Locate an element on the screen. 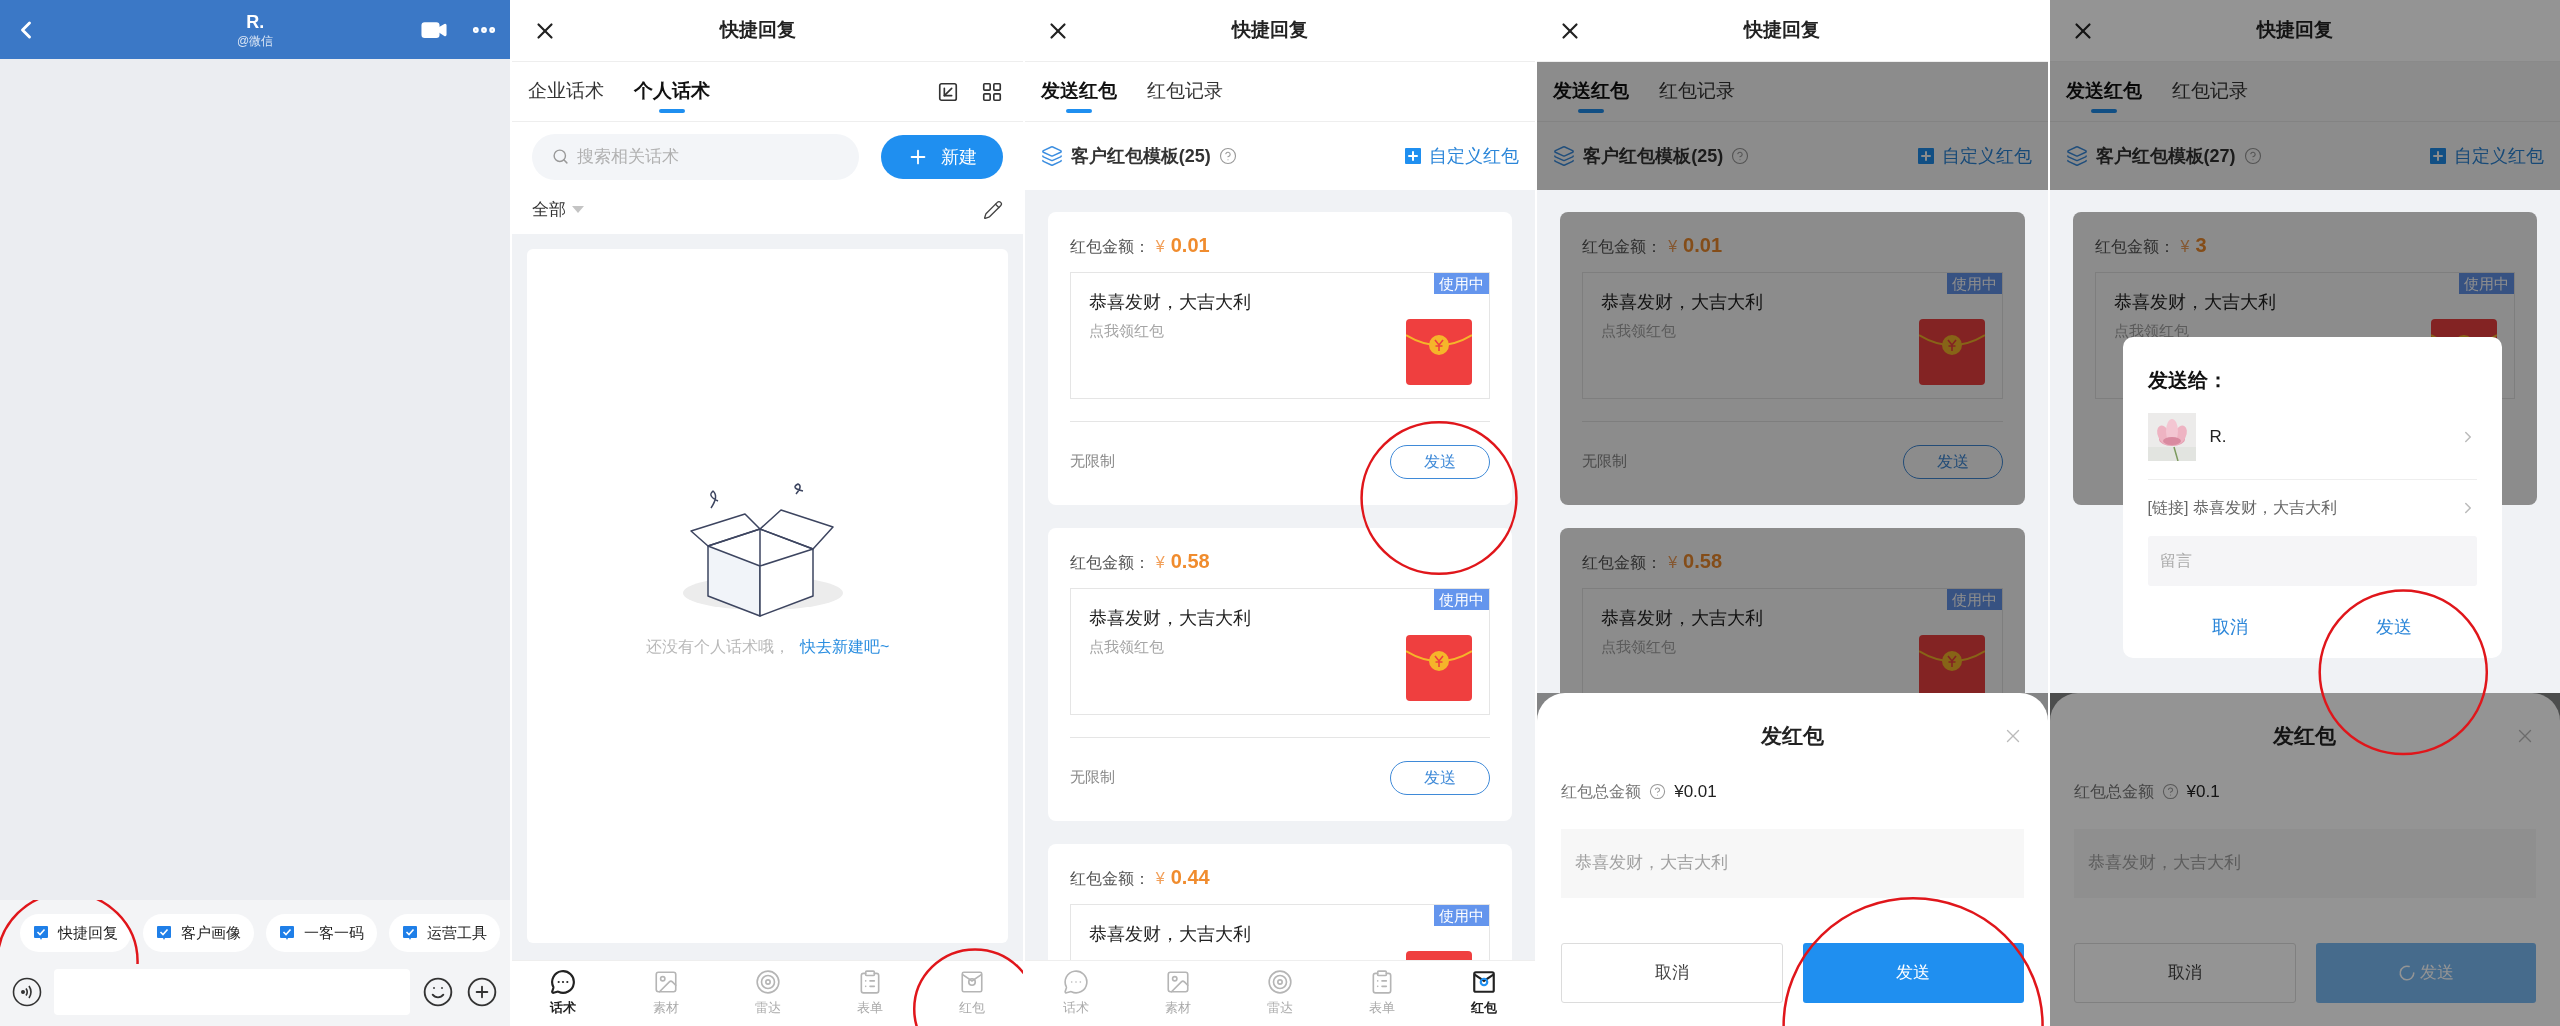 The height and width of the screenshot is (1026, 2560). import-icon is located at coordinates (947, 91).